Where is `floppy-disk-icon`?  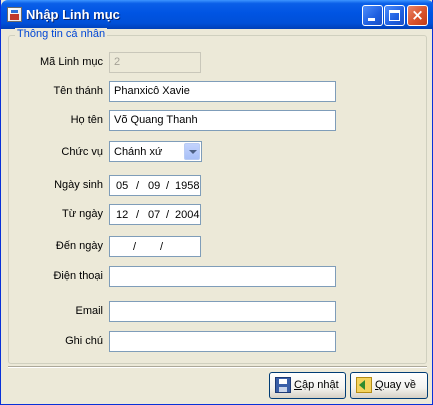
floppy-disk-icon is located at coordinates (283, 385).